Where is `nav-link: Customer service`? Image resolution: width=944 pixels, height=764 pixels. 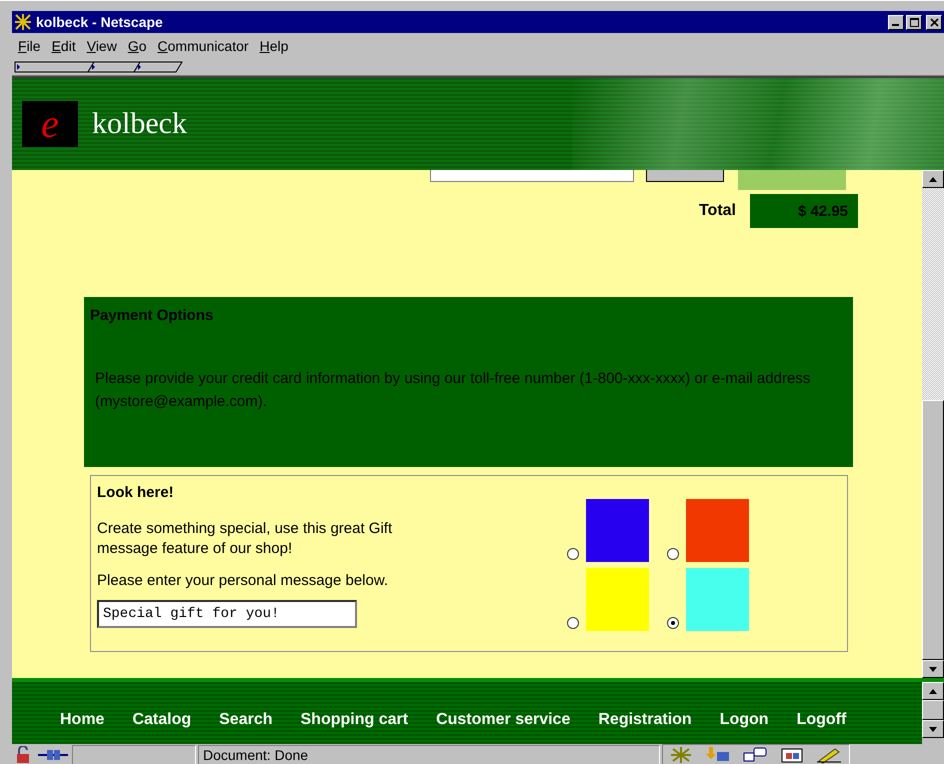
nav-link: Customer service is located at coordinates (503, 720).